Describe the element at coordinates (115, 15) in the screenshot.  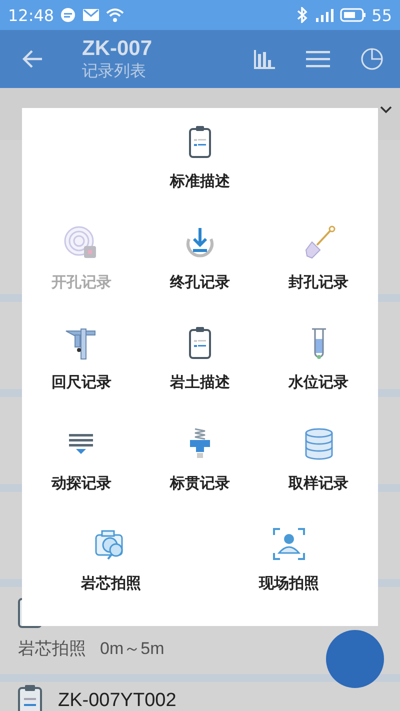
I see `wifi-icon` at that location.